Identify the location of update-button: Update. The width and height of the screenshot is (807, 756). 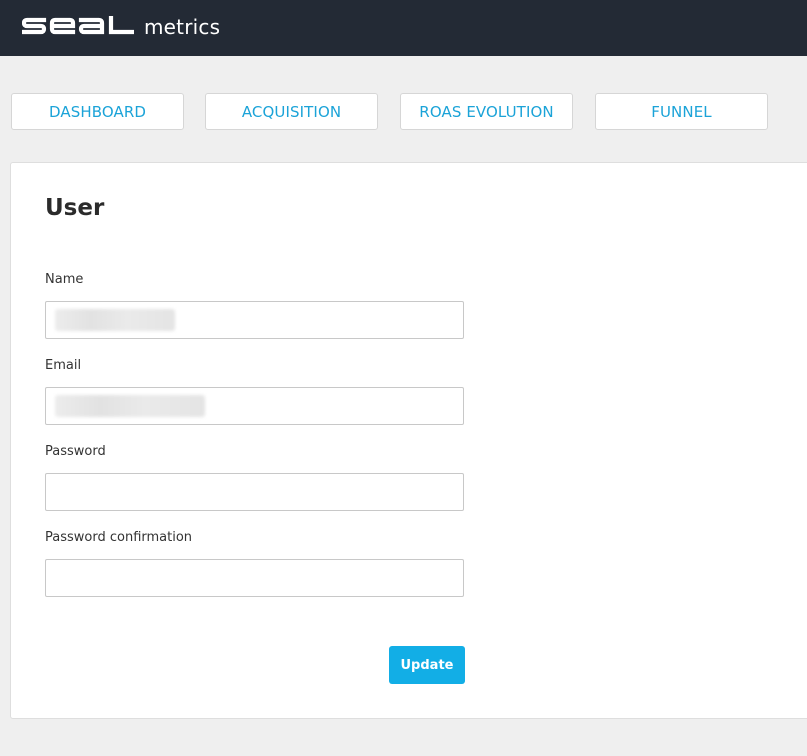
(427, 665).